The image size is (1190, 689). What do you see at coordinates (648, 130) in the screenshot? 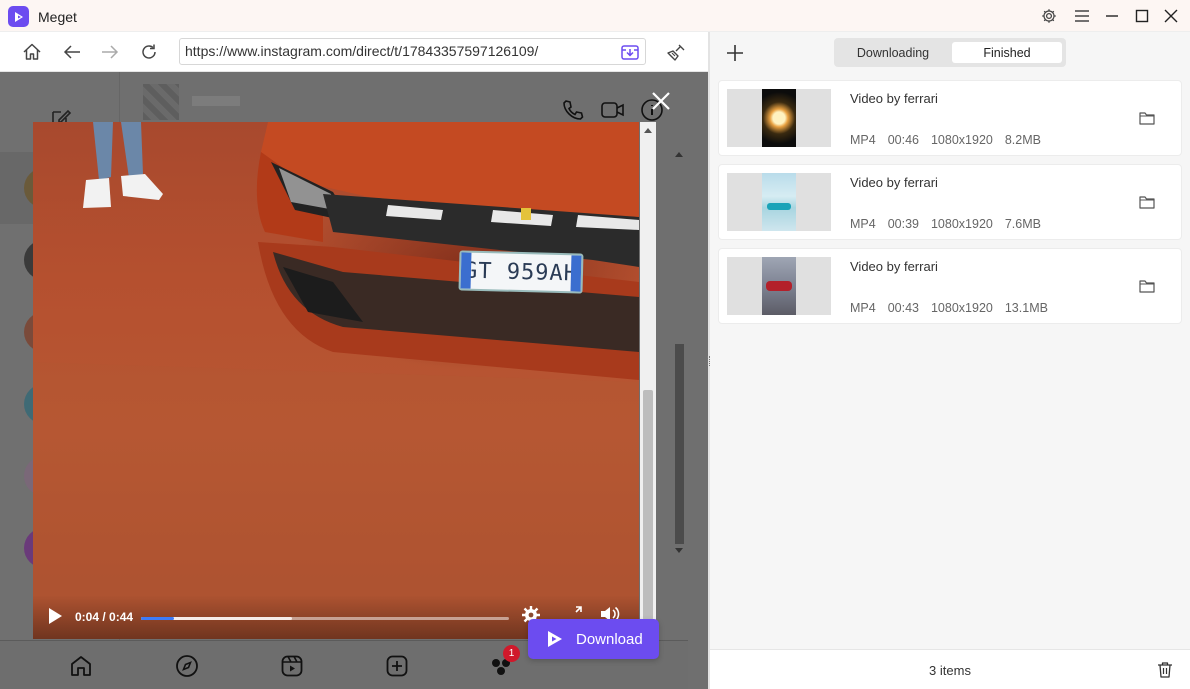
I see `viewer-scroll-up-icon` at bounding box center [648, 130].